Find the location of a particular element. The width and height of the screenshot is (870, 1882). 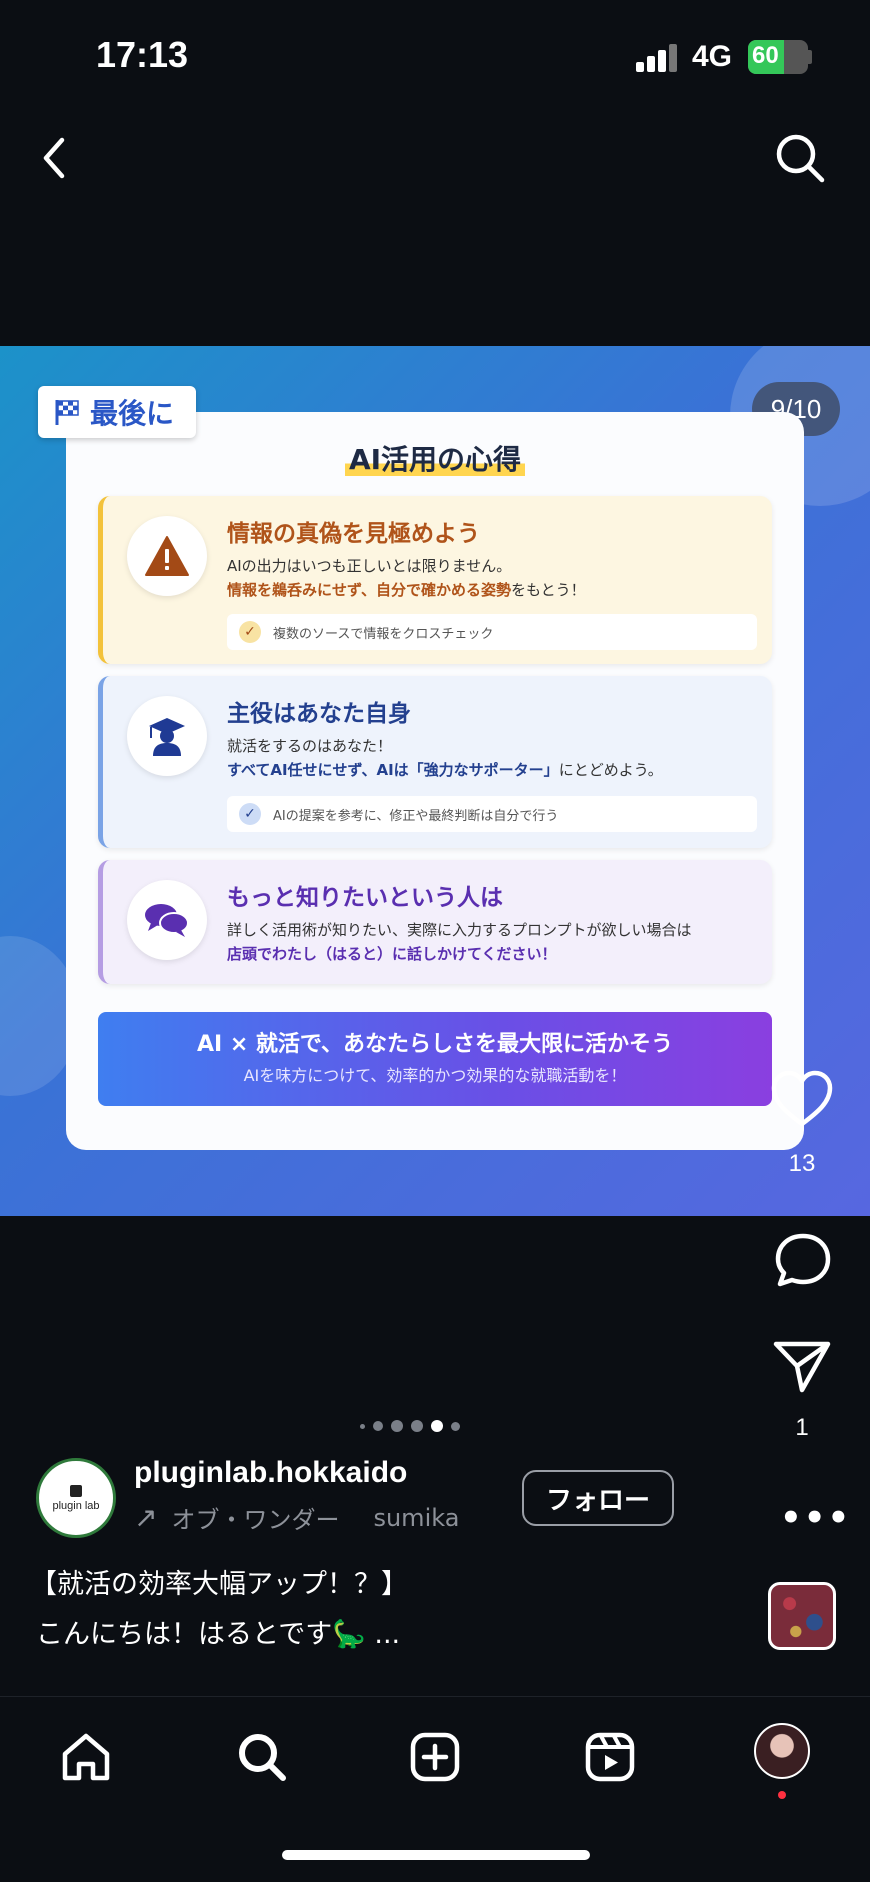

tip-title: 主役はあなた自身 is located at coordinates (319, 714).